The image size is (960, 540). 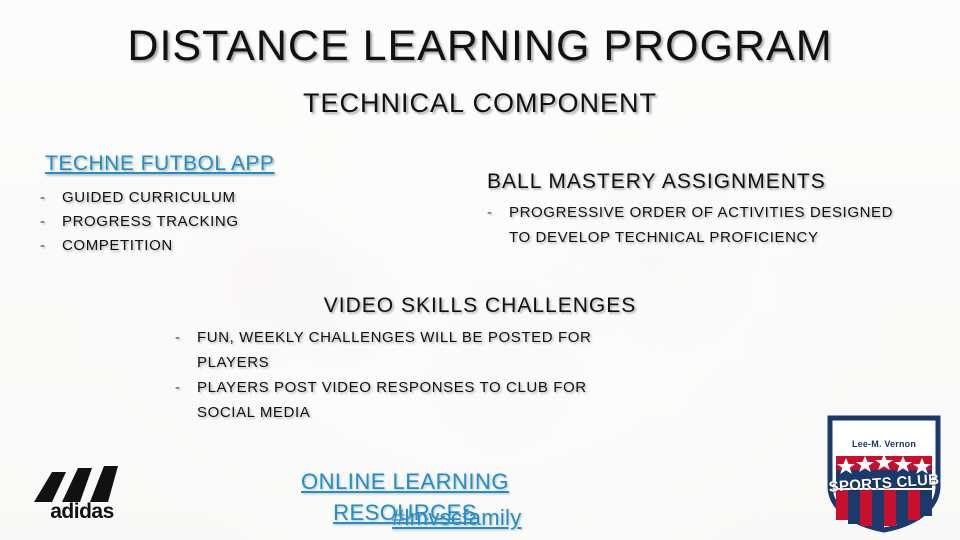 What do you see at coordinates (480, 103) in the screenshot?
I see `page-subtitle: TECHNICAL COMPONENT` at bounding box center [480, 103].